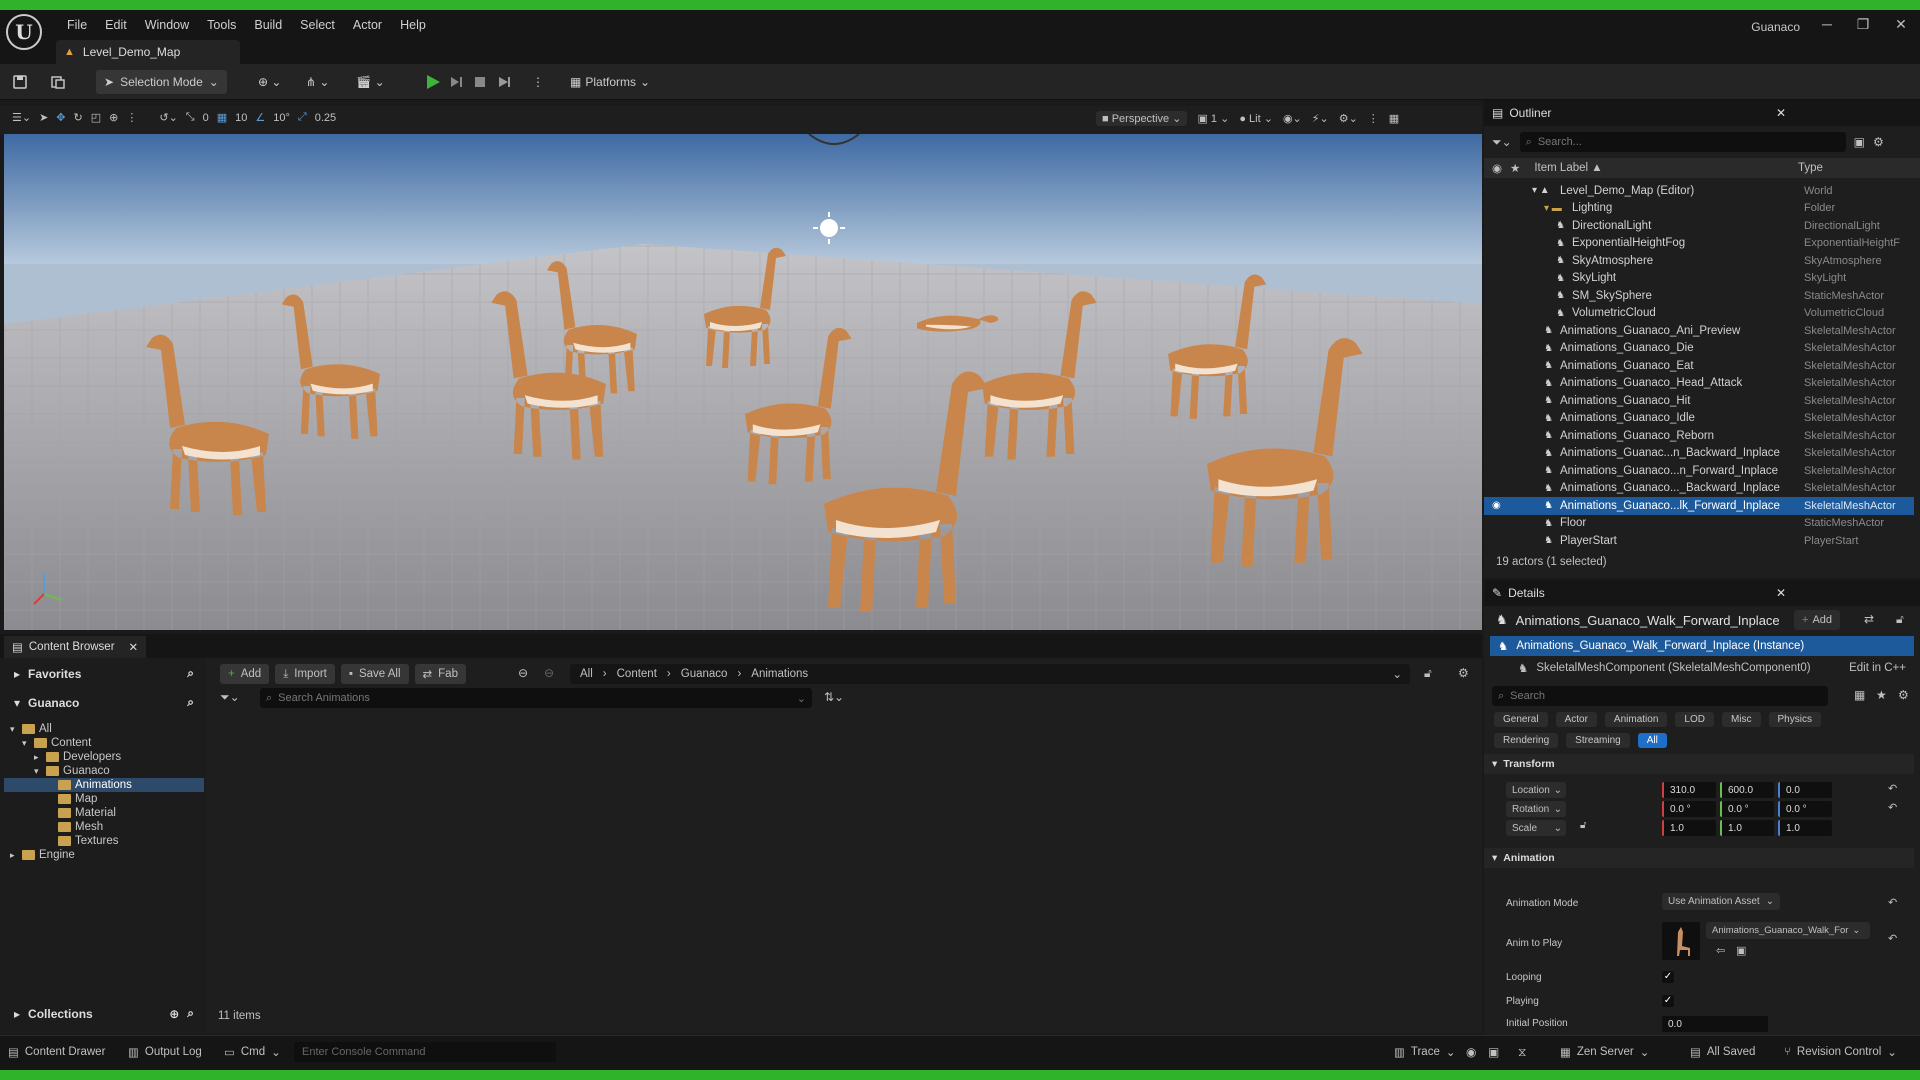  What do you see at coordinates (1493, 1052) in the screenshot?
I see `screenshot-icon: ▣` at bounding box center [1493, 1052].